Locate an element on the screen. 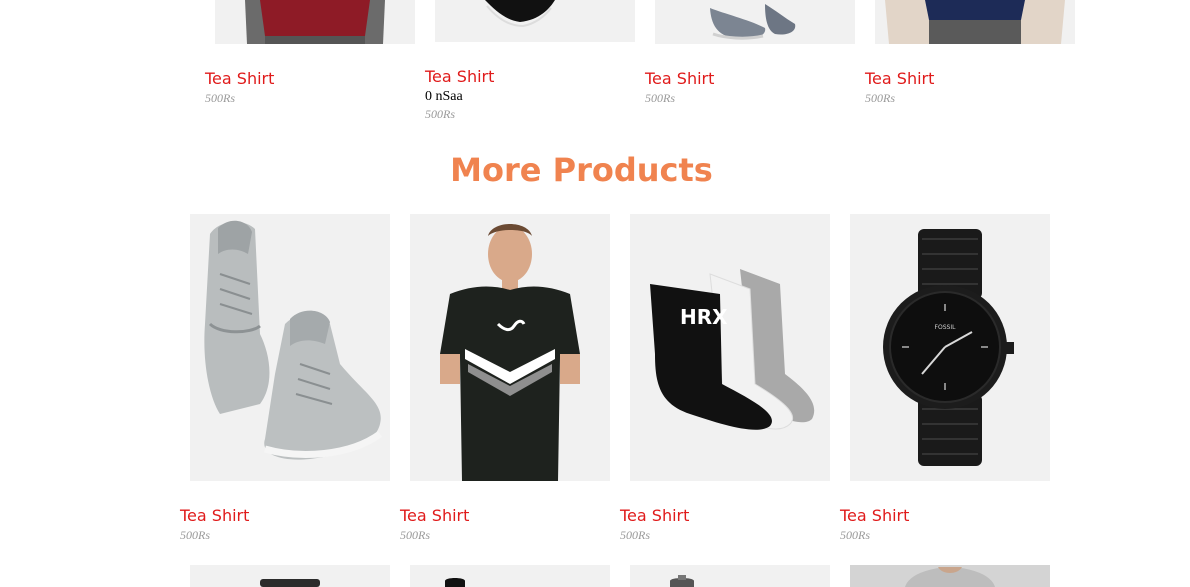 This screenshot has height=587, width=1190. product-image-navy-tshirt is located at coordinates (975, 22).